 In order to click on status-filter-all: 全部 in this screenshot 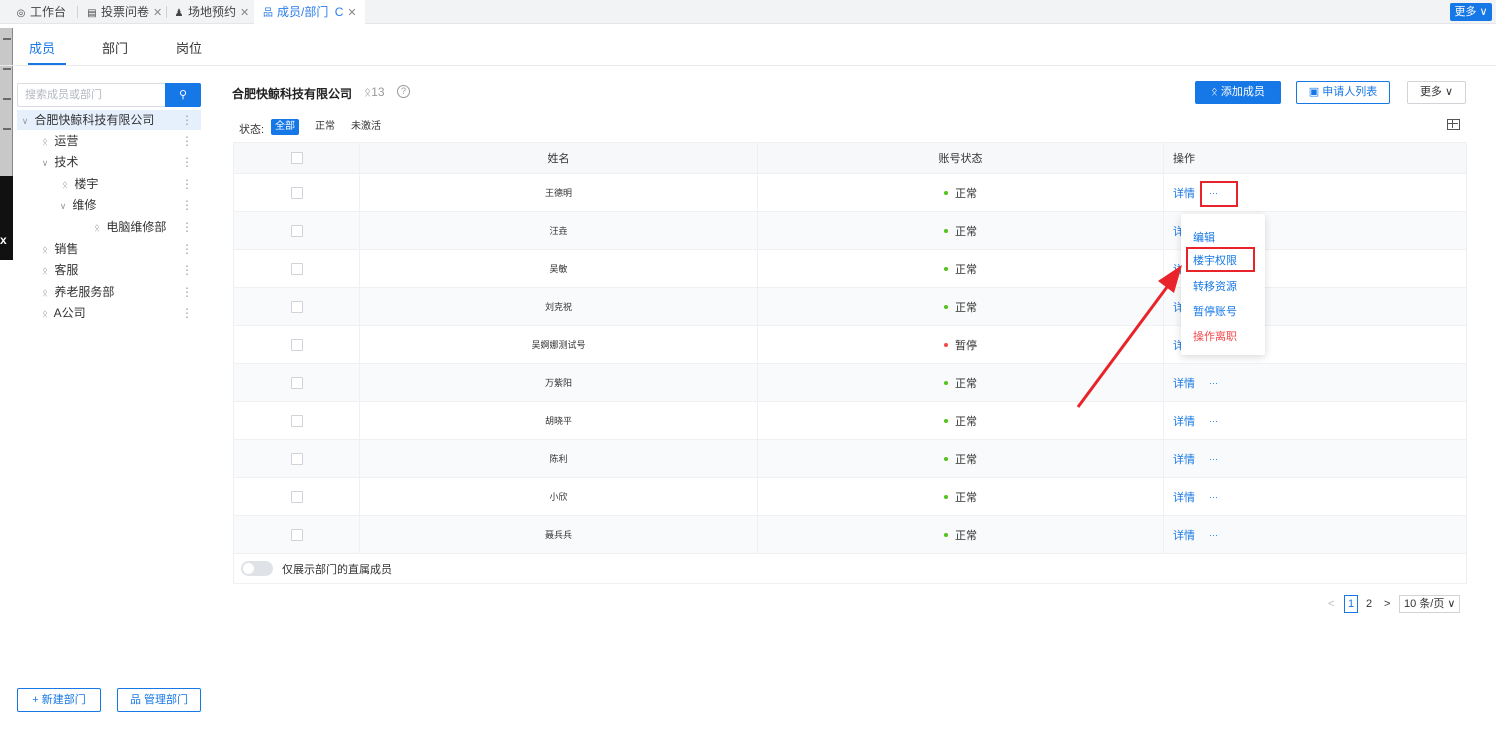, I will do `click(285, 127)`.